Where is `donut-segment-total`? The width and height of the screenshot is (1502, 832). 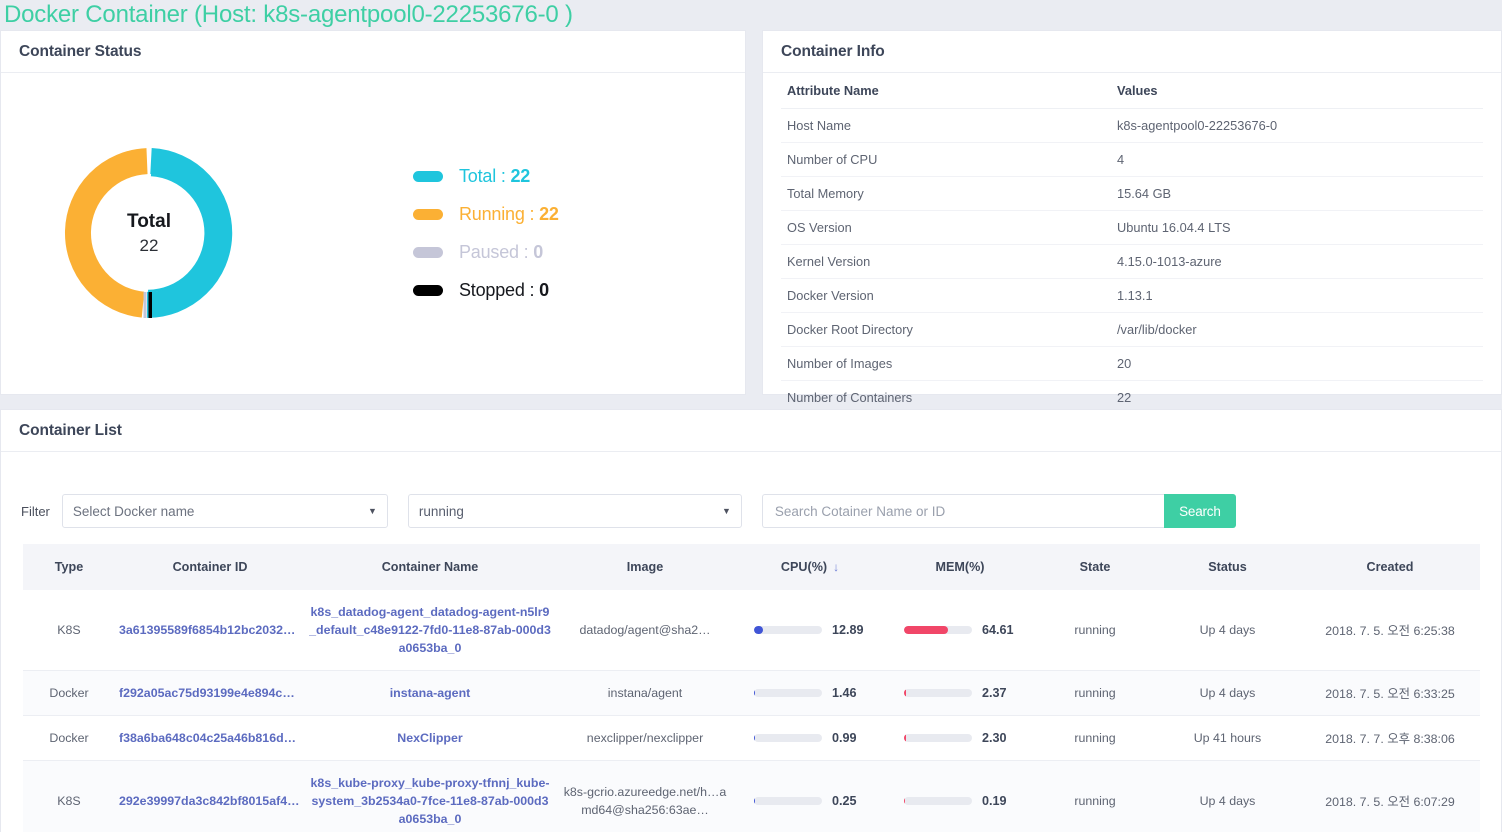 donut-segment-total is located at coordinates (189, 233).